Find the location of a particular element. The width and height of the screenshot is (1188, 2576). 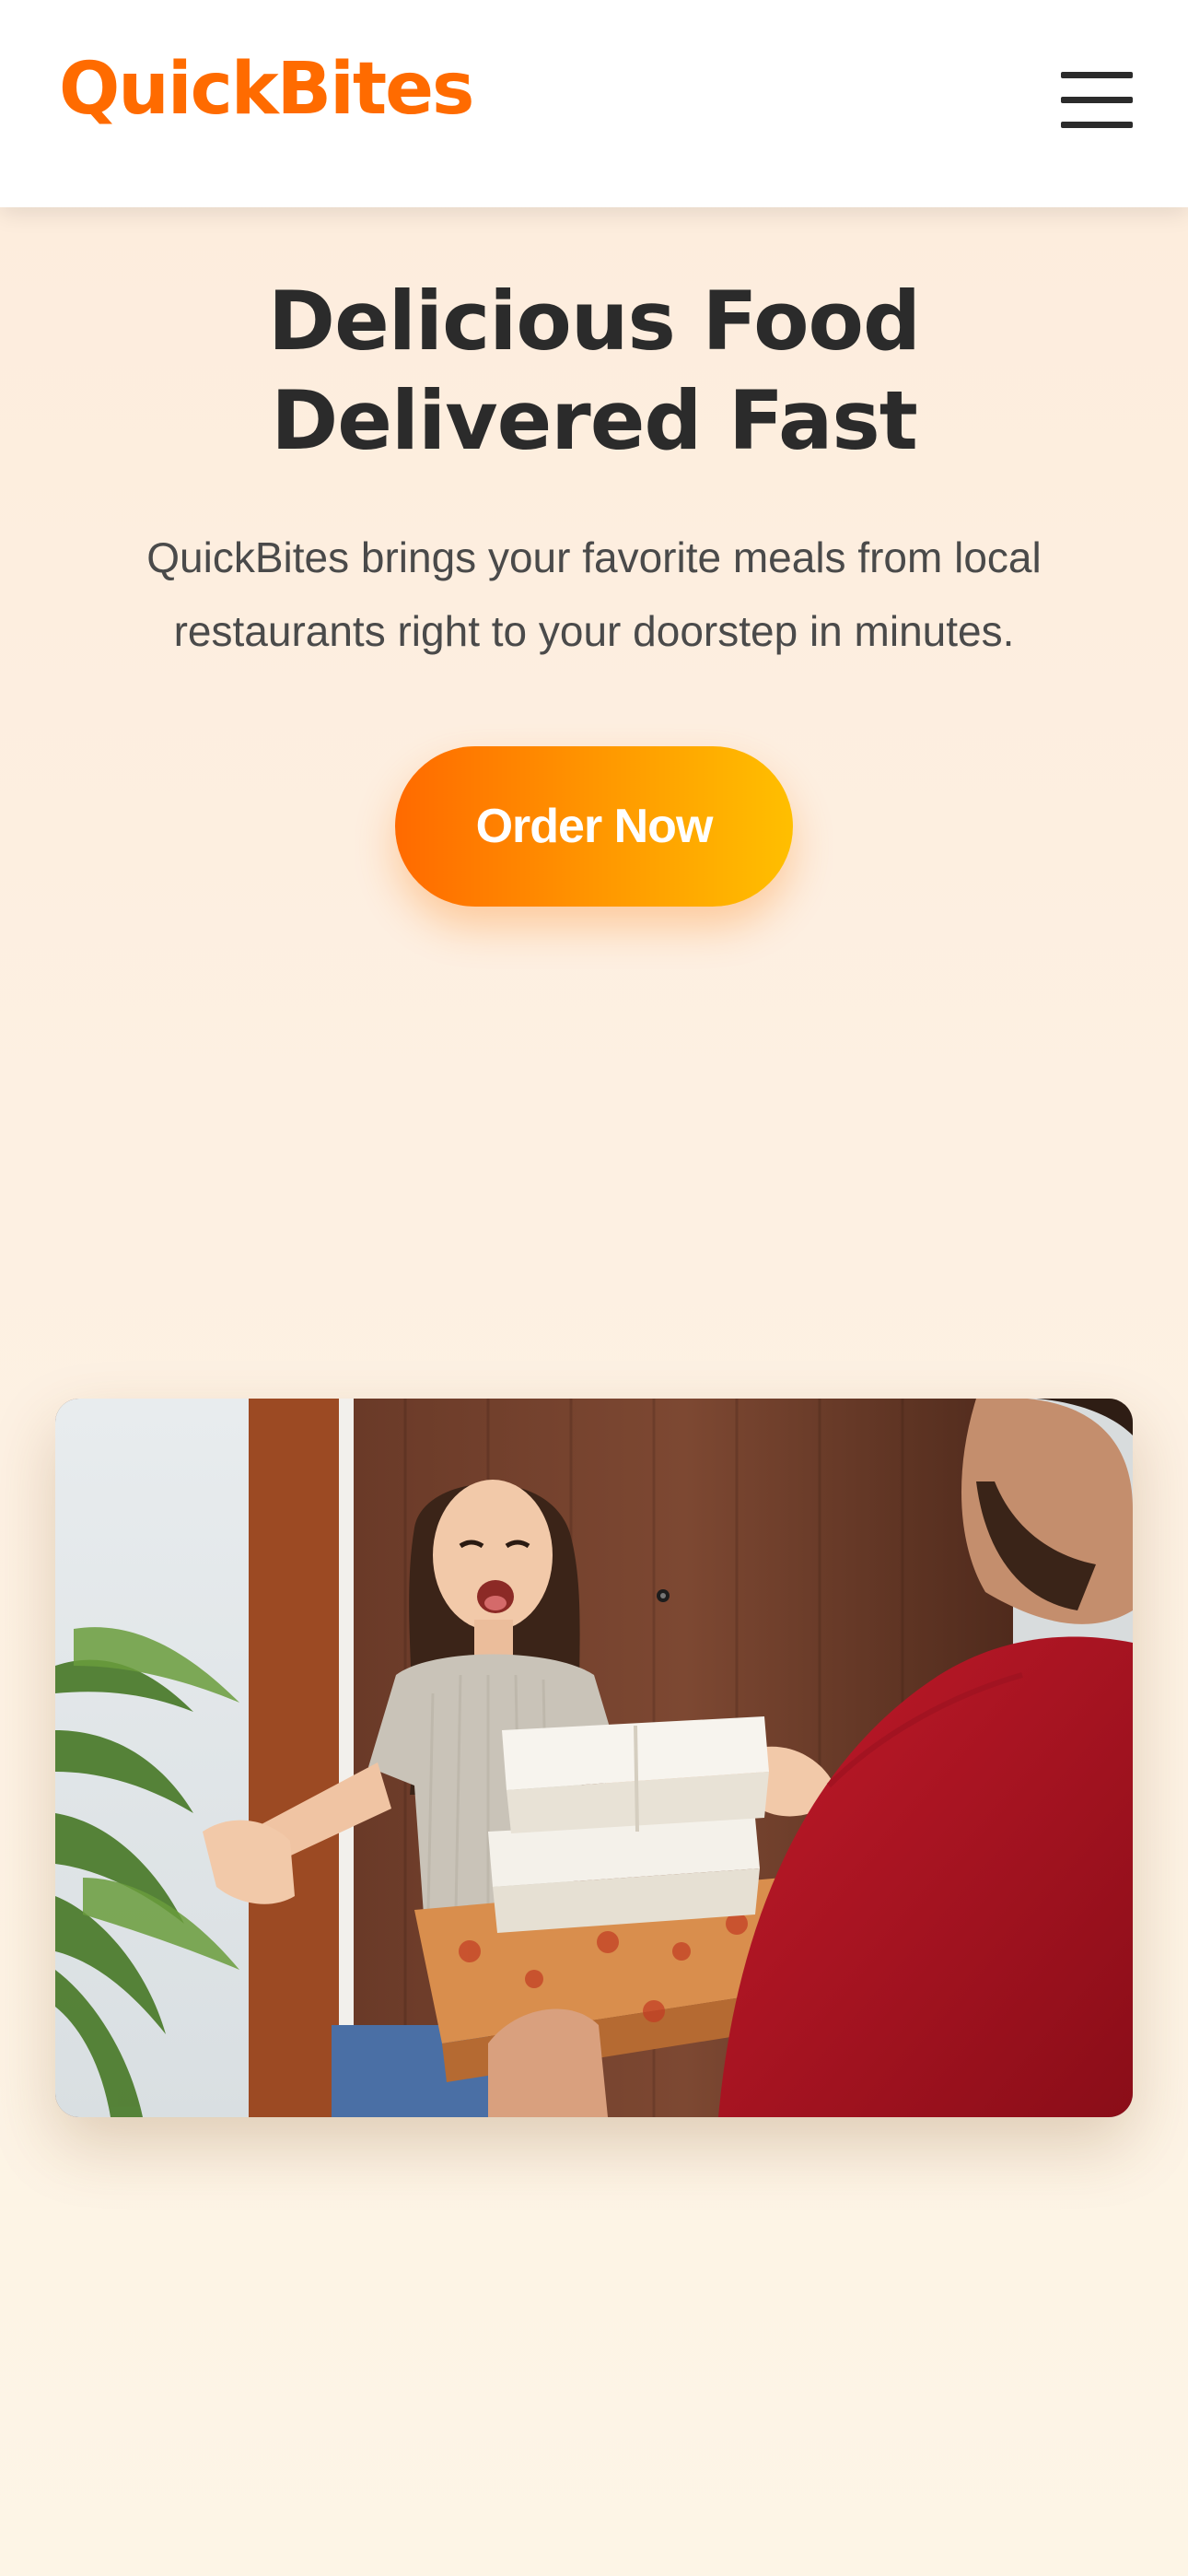

hamburger-menu-icon is located at coordinates (1097, 100).